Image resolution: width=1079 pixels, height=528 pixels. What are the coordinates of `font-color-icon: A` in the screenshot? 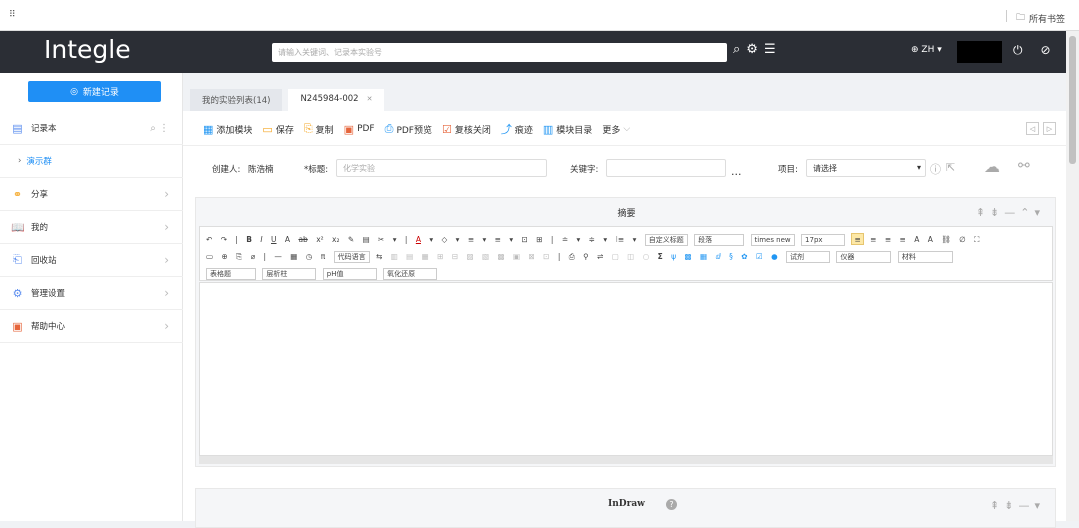 It's located at (418, 239).